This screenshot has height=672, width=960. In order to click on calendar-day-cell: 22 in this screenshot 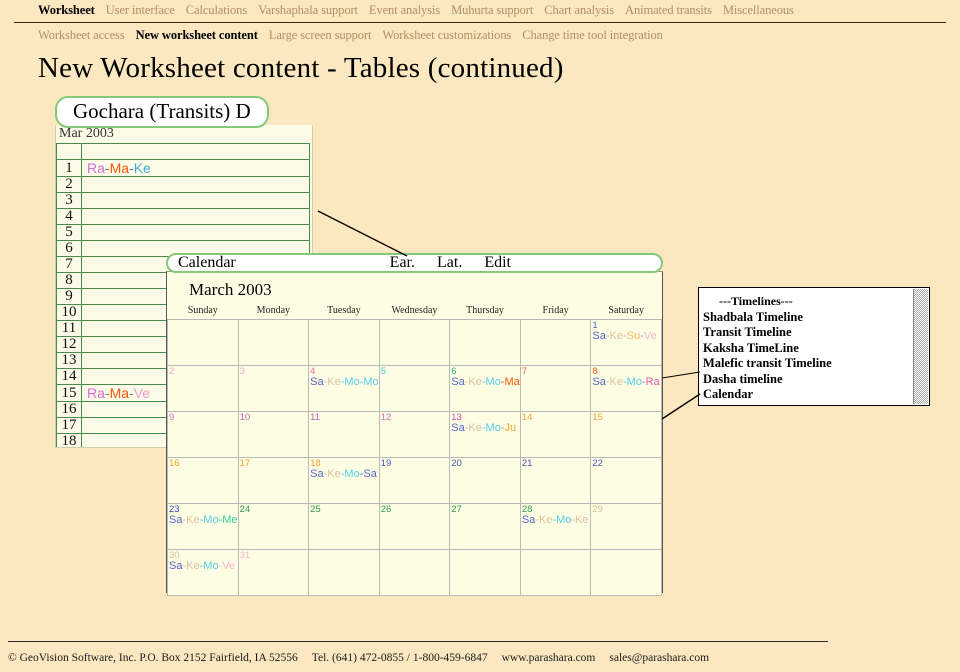, I will do `click(626, 480)`.